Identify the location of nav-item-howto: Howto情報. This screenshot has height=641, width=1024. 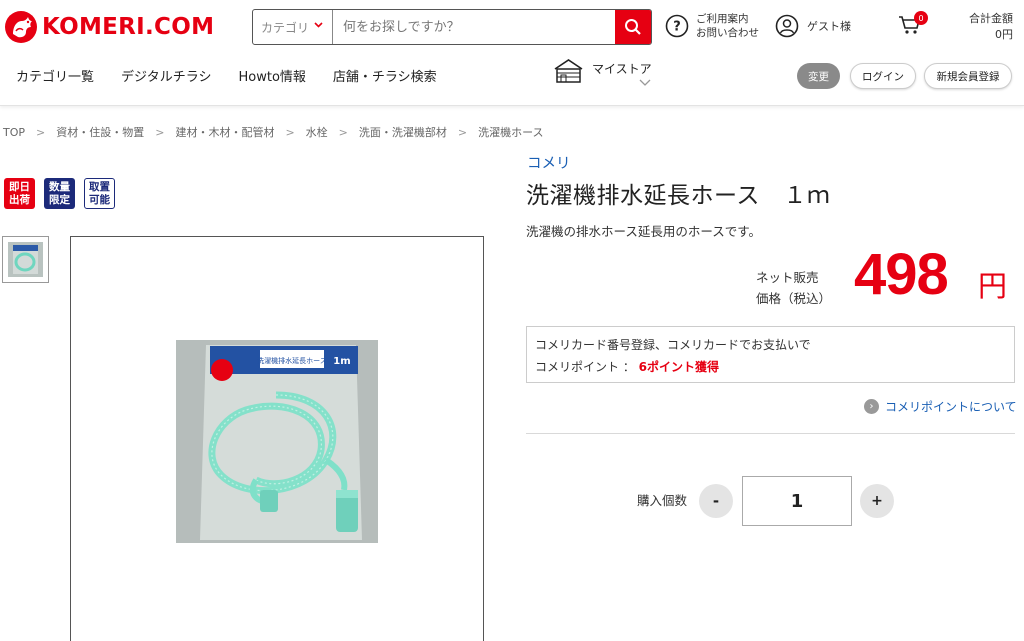
(272, 75).